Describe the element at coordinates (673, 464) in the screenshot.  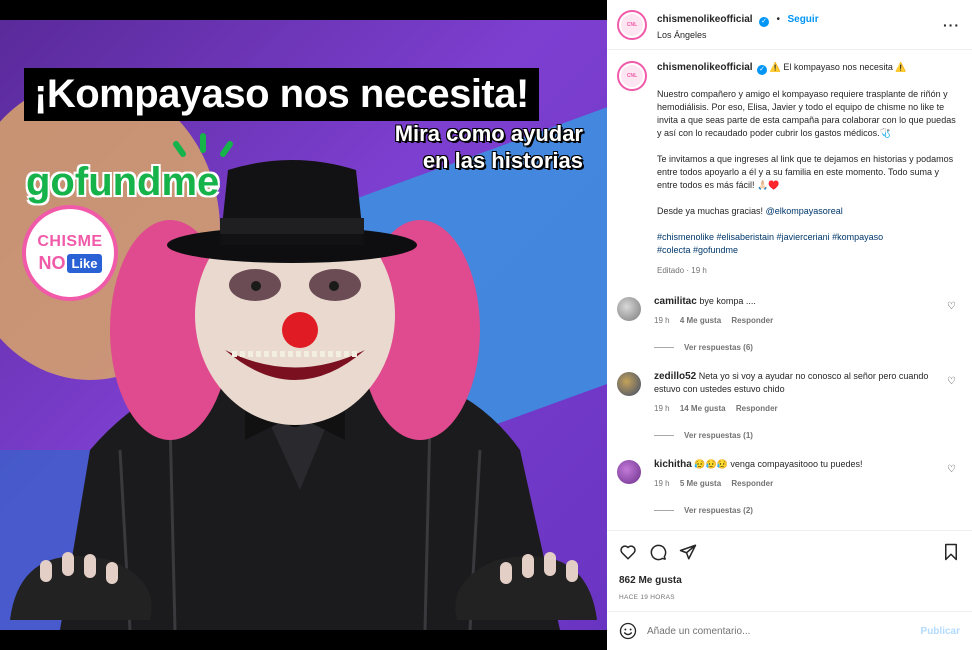
I see `comment-username: kichitha` at that location.